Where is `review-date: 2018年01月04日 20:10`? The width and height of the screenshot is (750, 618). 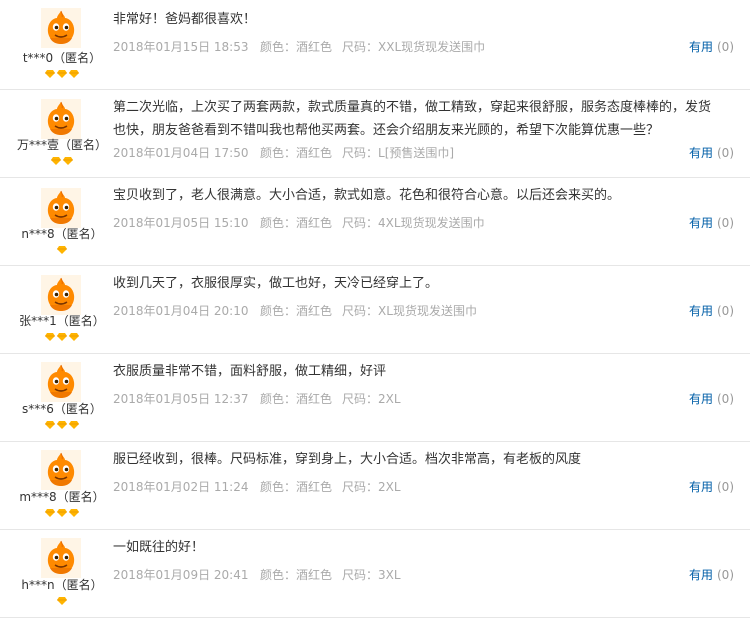
review-date: 2018年01月04日 20:10 is located at coordinates (181, 311).